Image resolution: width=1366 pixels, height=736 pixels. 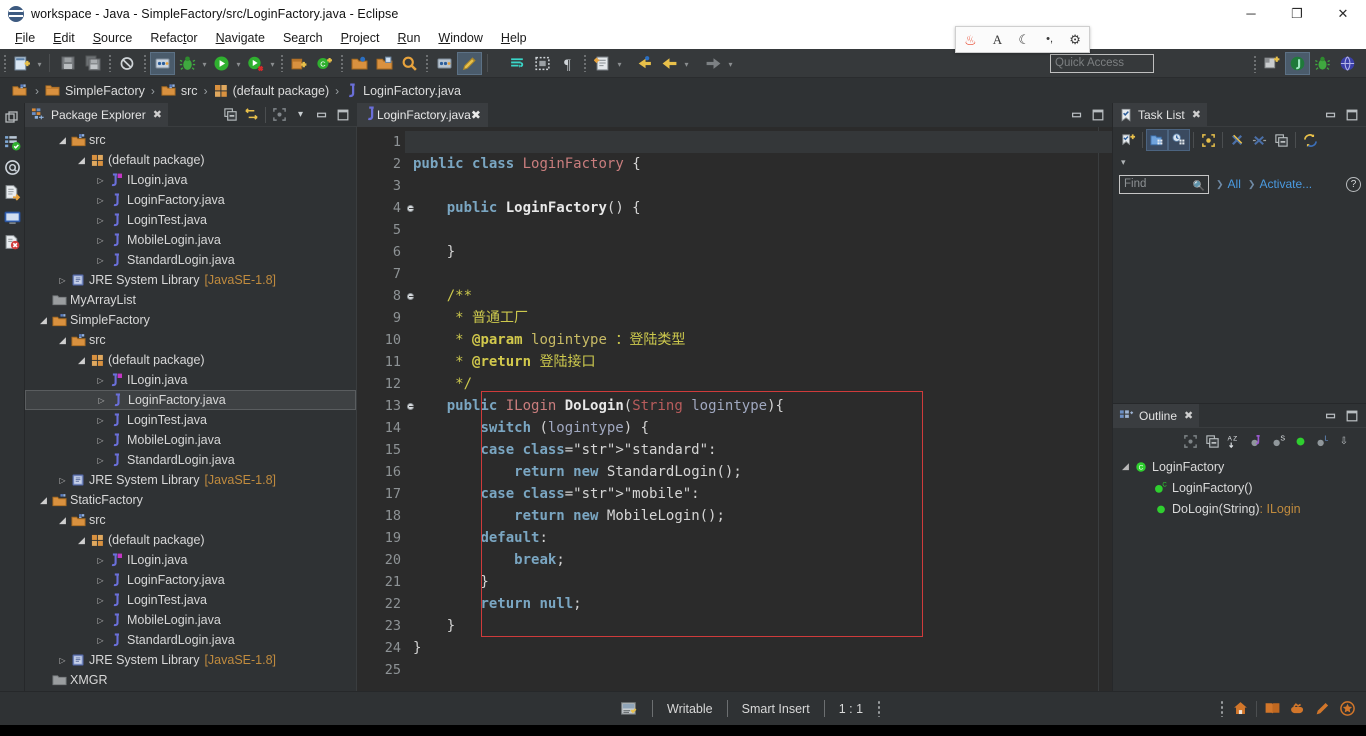 What do you see at coordinates (751, 450) in the screenshot?
I see `code-line: case class="str">"standard":` at bounding box center [751, 450].